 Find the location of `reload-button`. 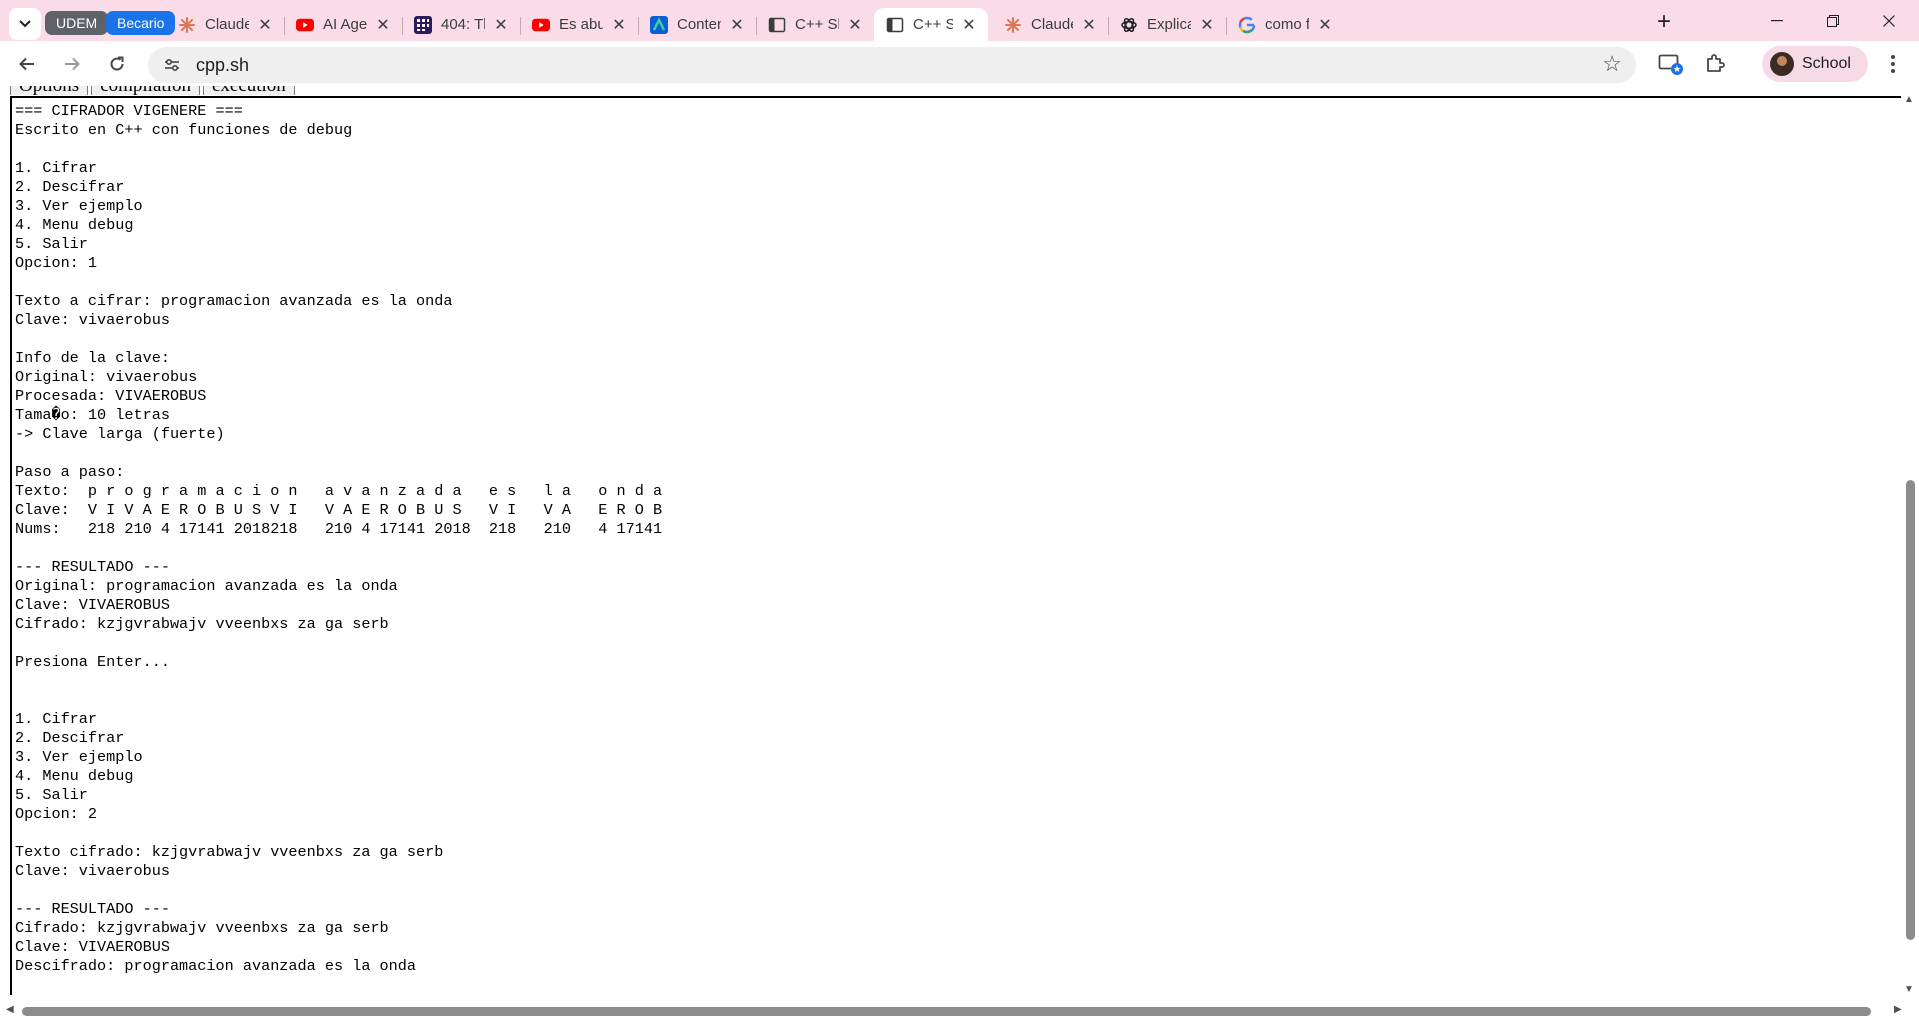

reload-button is located at coordinates (117, 64).